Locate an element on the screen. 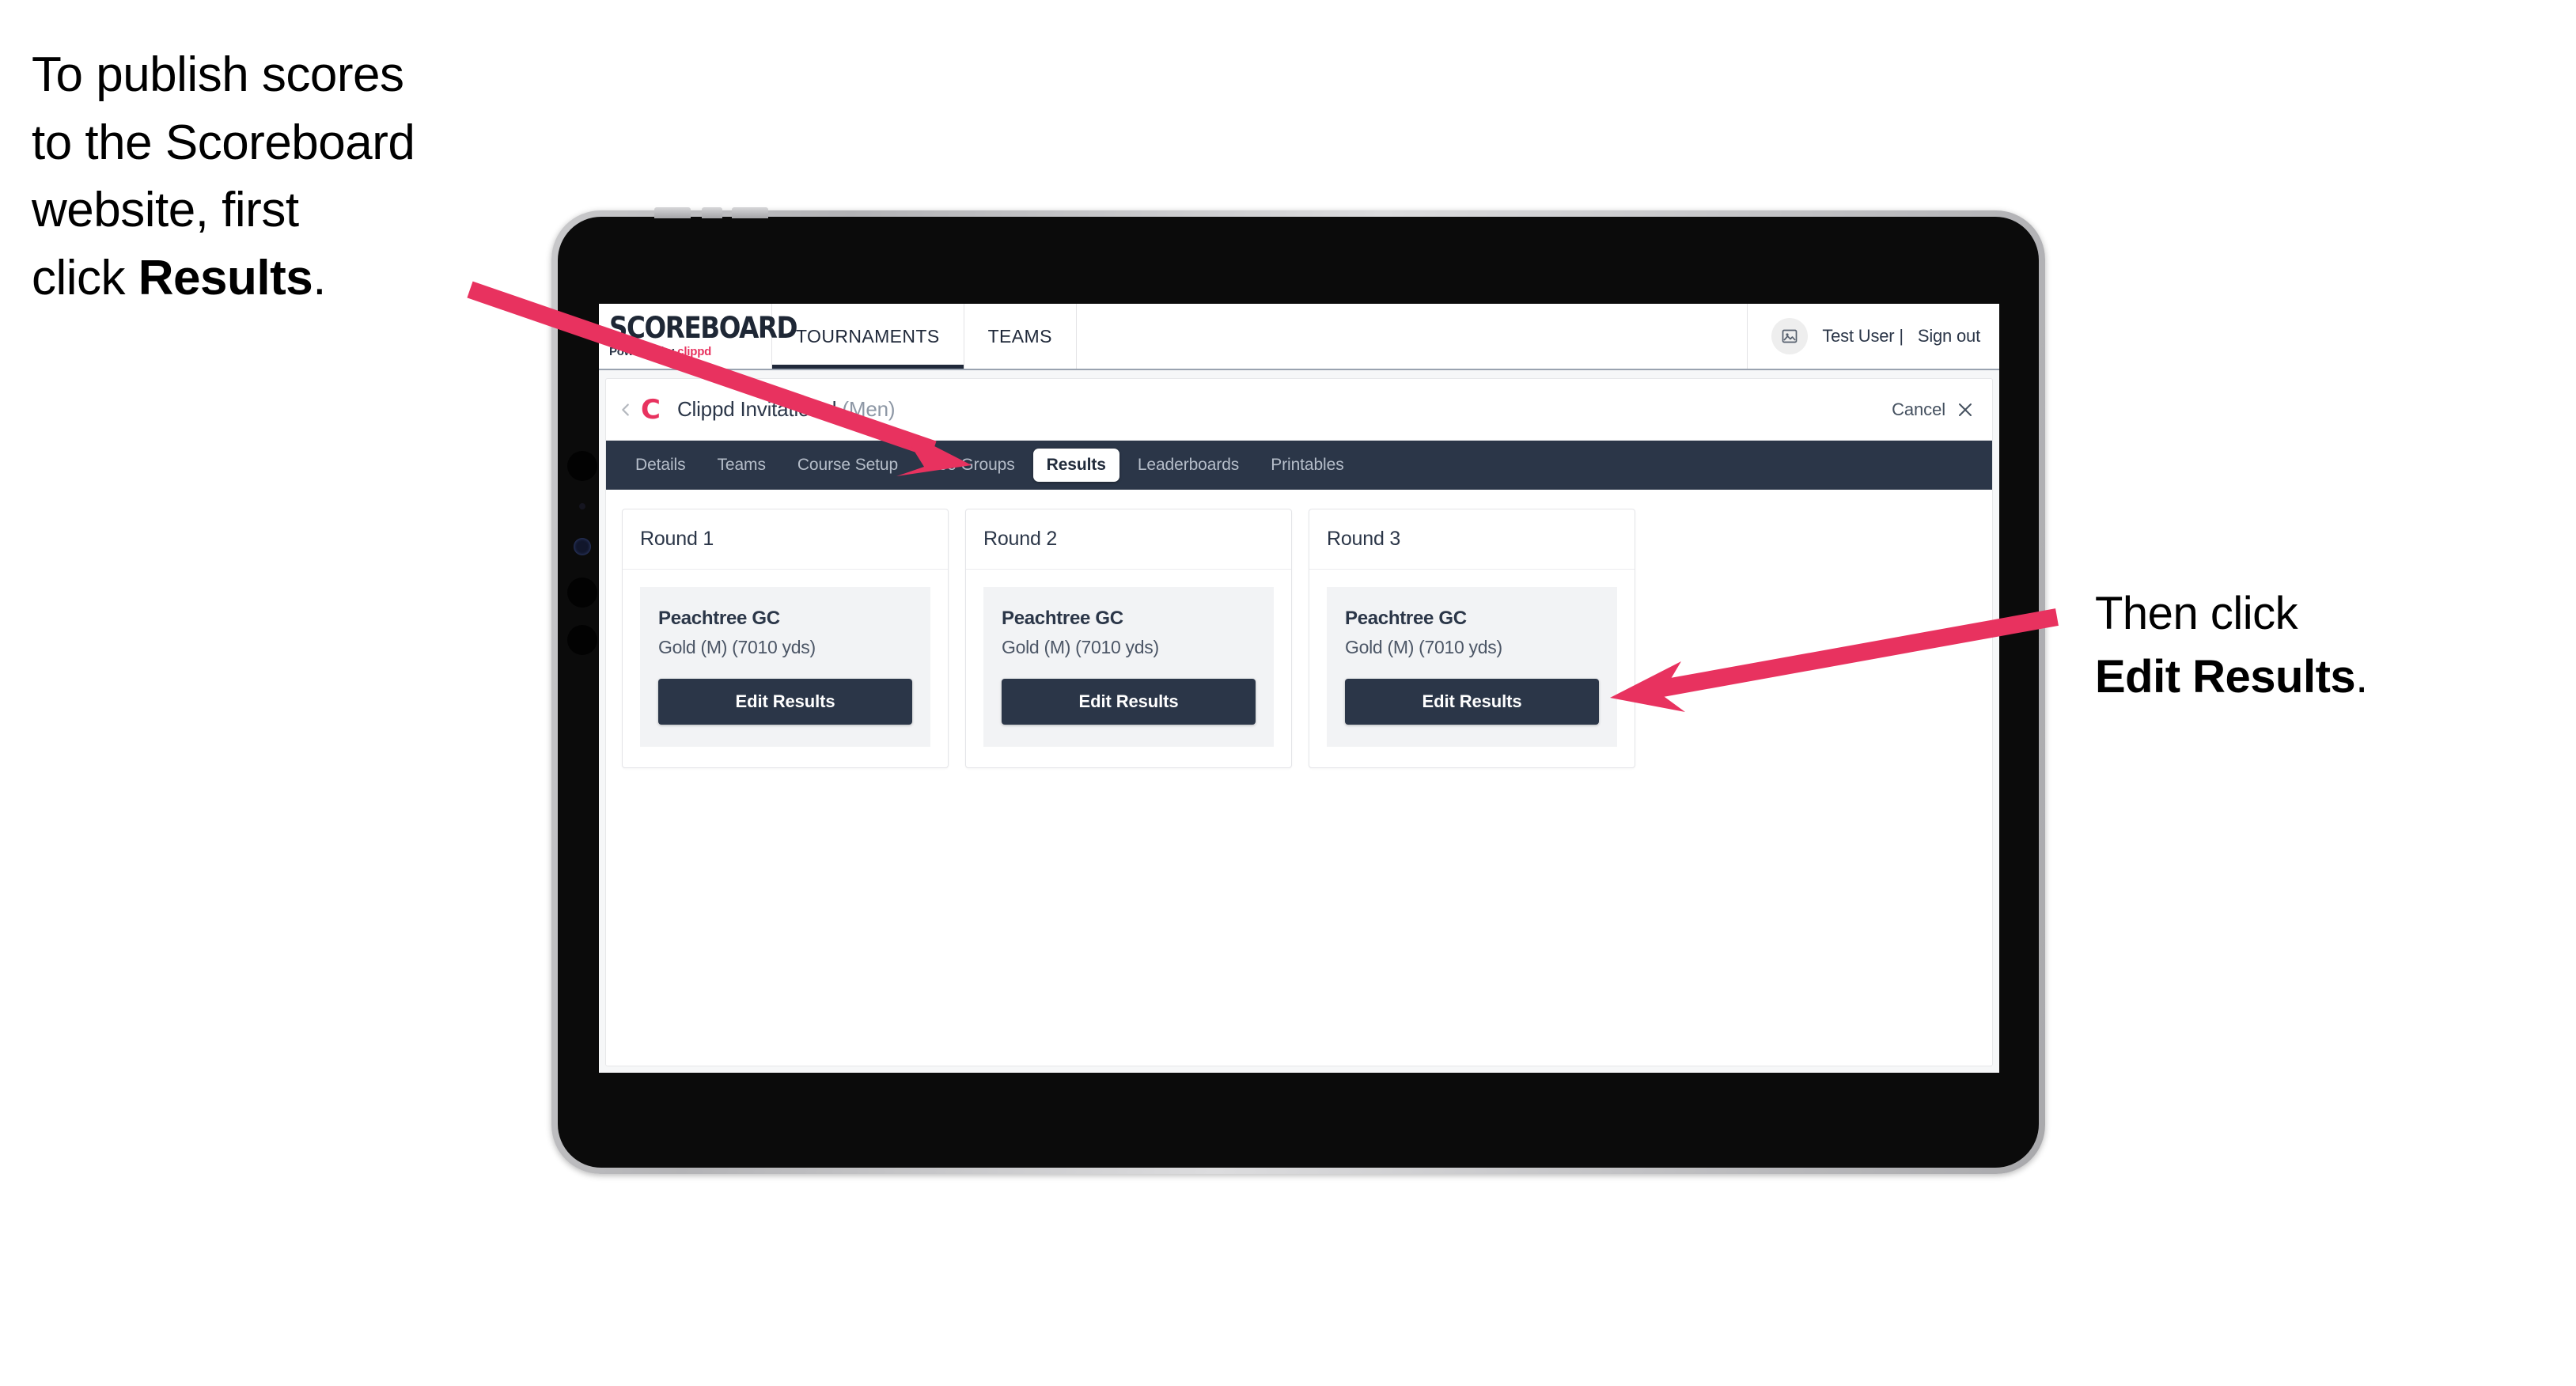 The image size is (2576, 1386). tab-teams-label: Teams is located at coordinates (741, 465).